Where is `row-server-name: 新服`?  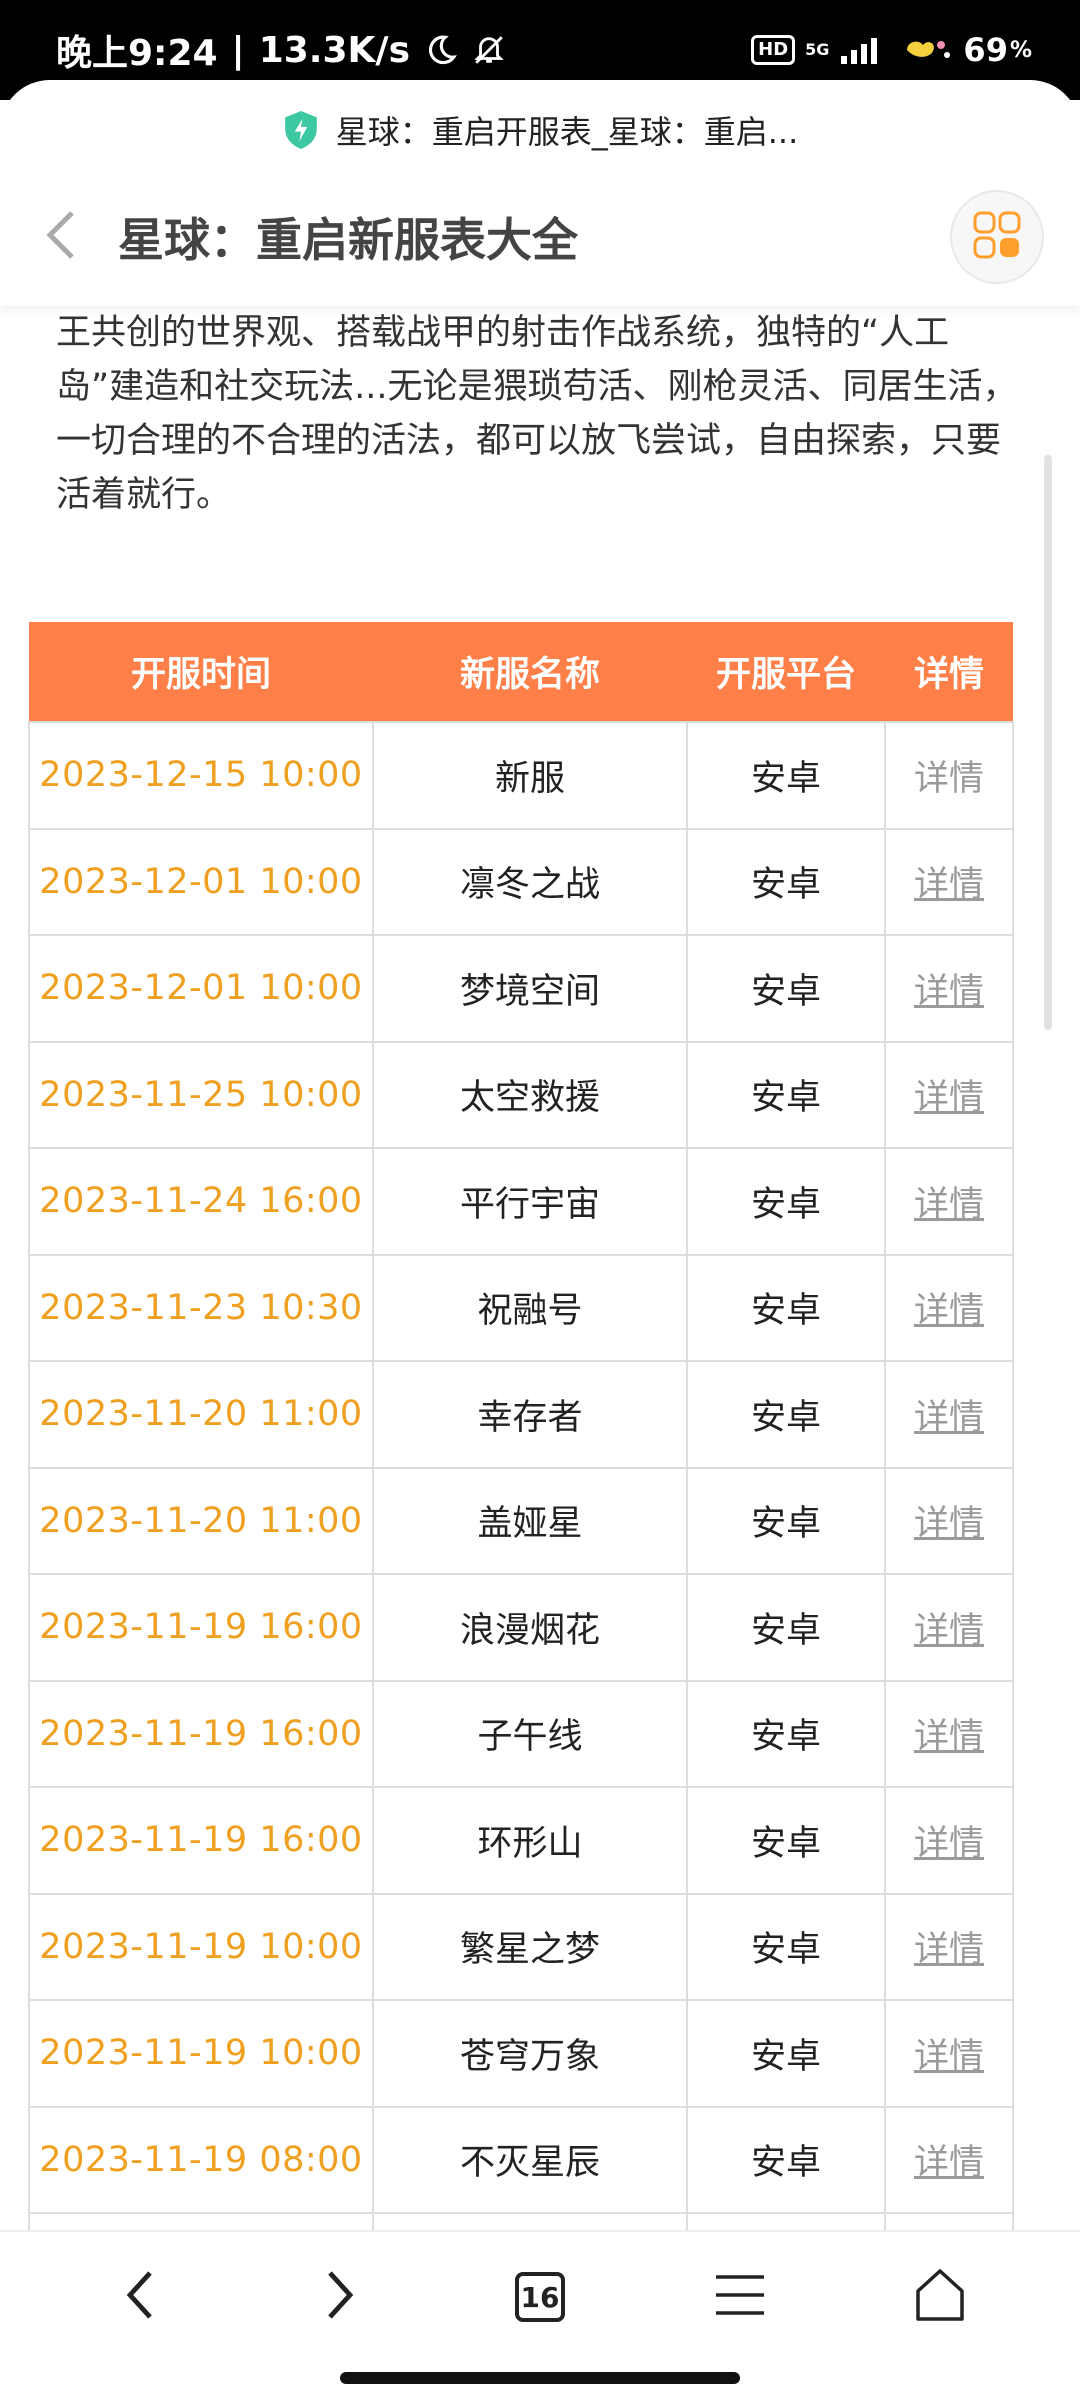
row-server-name: 新服 is located at coordinates (530, 775).